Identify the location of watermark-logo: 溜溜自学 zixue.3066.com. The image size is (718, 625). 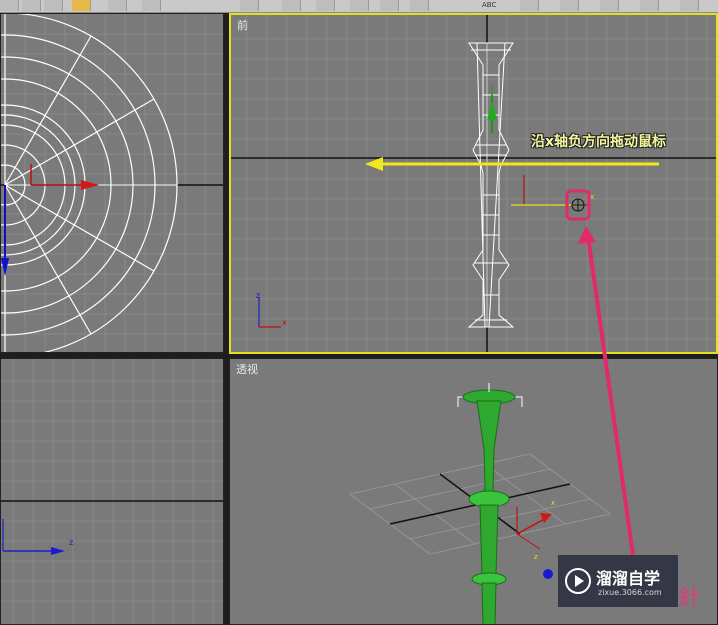
(618, 581).